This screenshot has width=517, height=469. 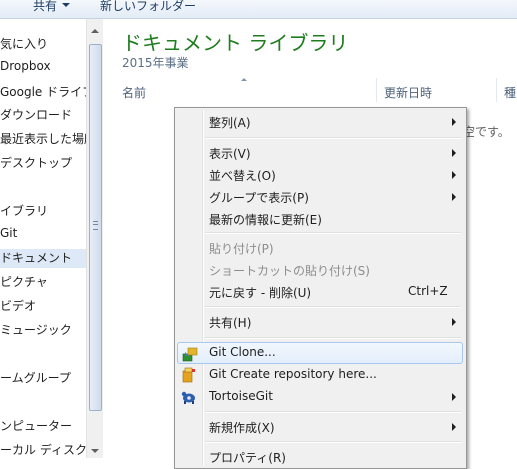 I want to click on column-header-name: 名前, so click(x=134, y=92).